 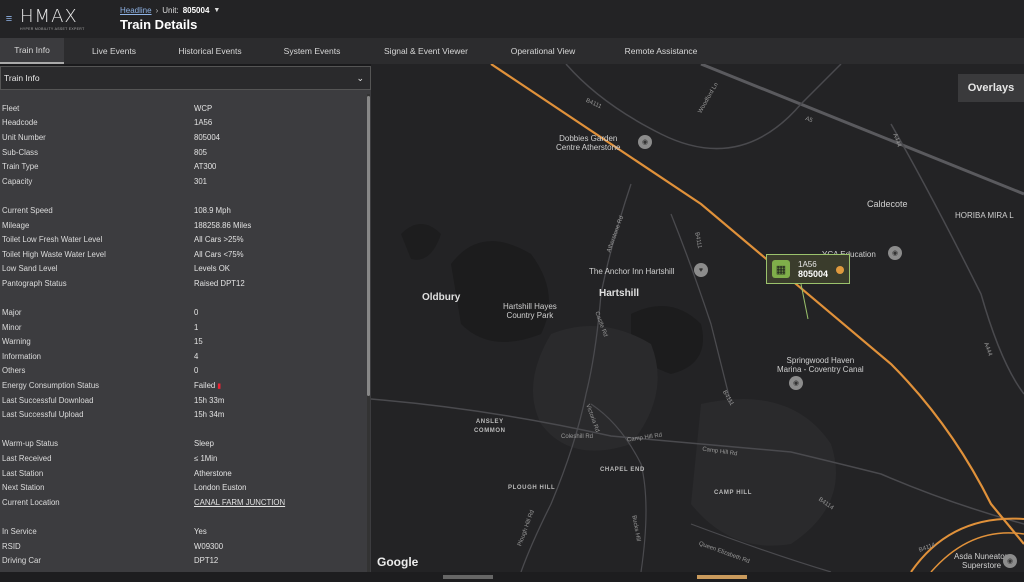 What do you see at coordinates (796, 383) in the screenshot?
I see `marina-poi-icon: ◉` at bounding box center [796, 383].